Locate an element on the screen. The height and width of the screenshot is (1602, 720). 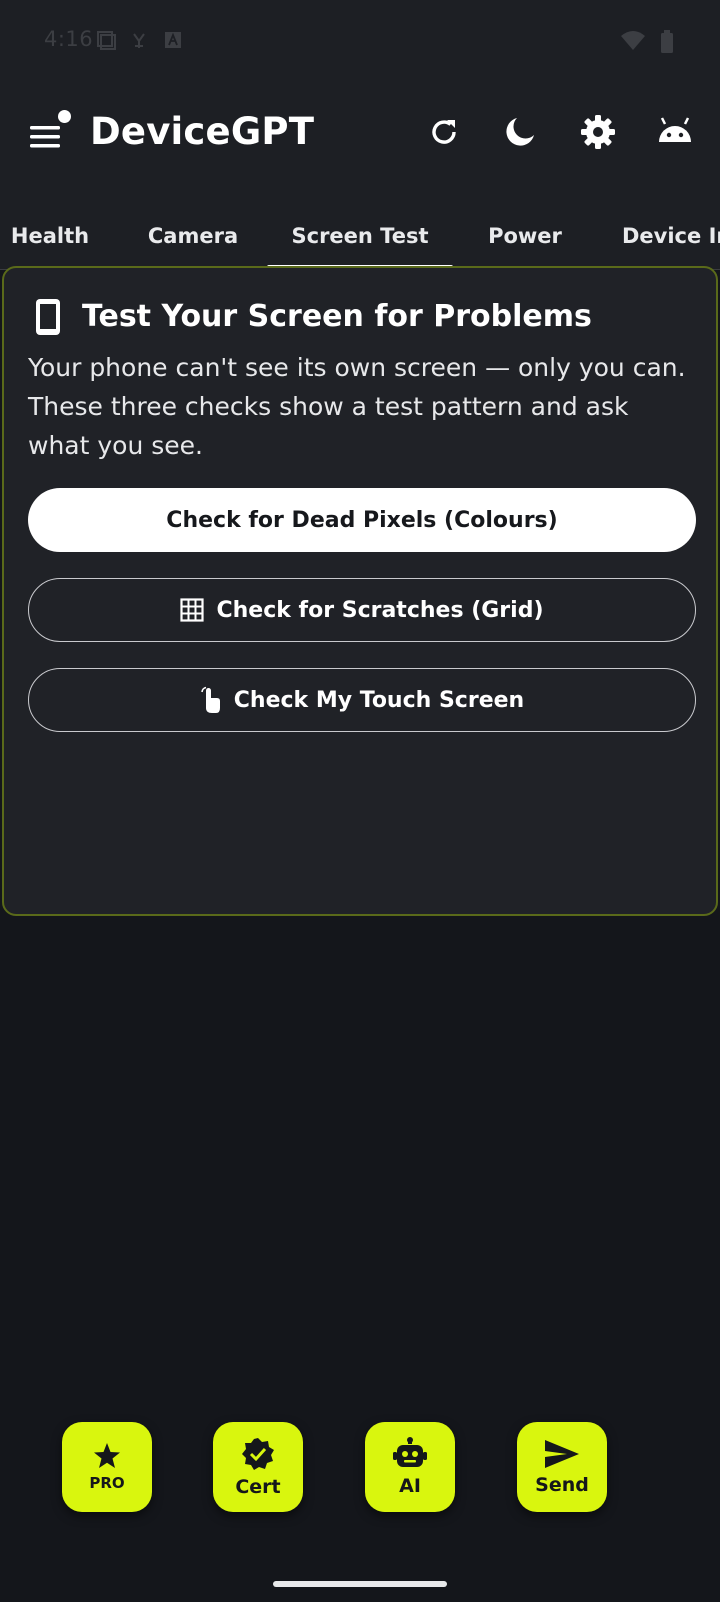
touch-icon is located at coordinates (210, 699).